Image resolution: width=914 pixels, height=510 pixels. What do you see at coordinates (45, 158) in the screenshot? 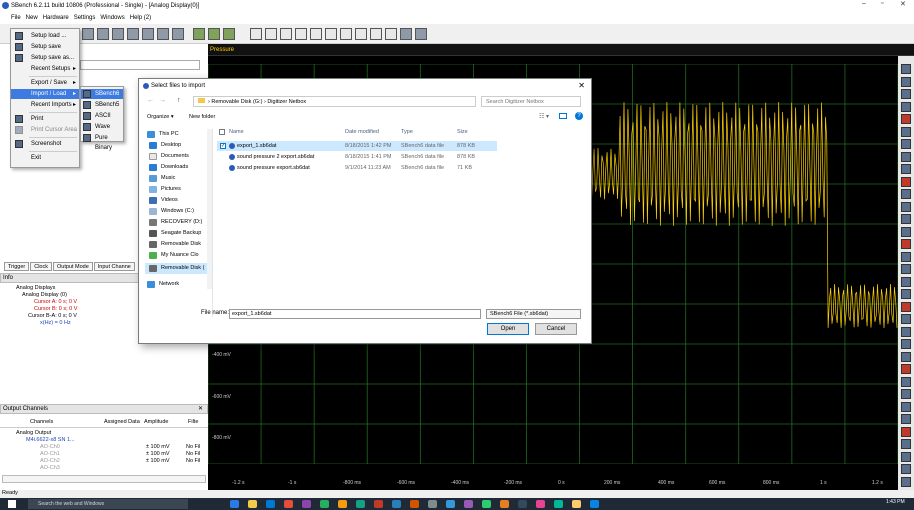
I see `menu-item-exit: Exit` at bounding box center [45, 158].